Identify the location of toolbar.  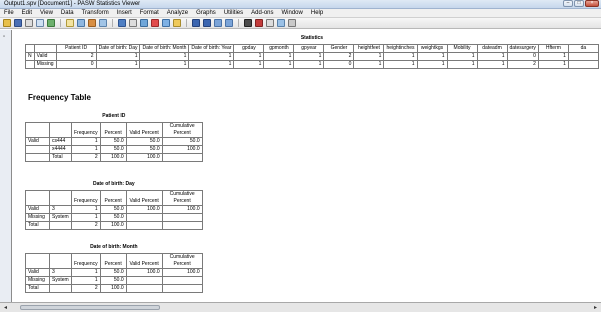
(300, 23).